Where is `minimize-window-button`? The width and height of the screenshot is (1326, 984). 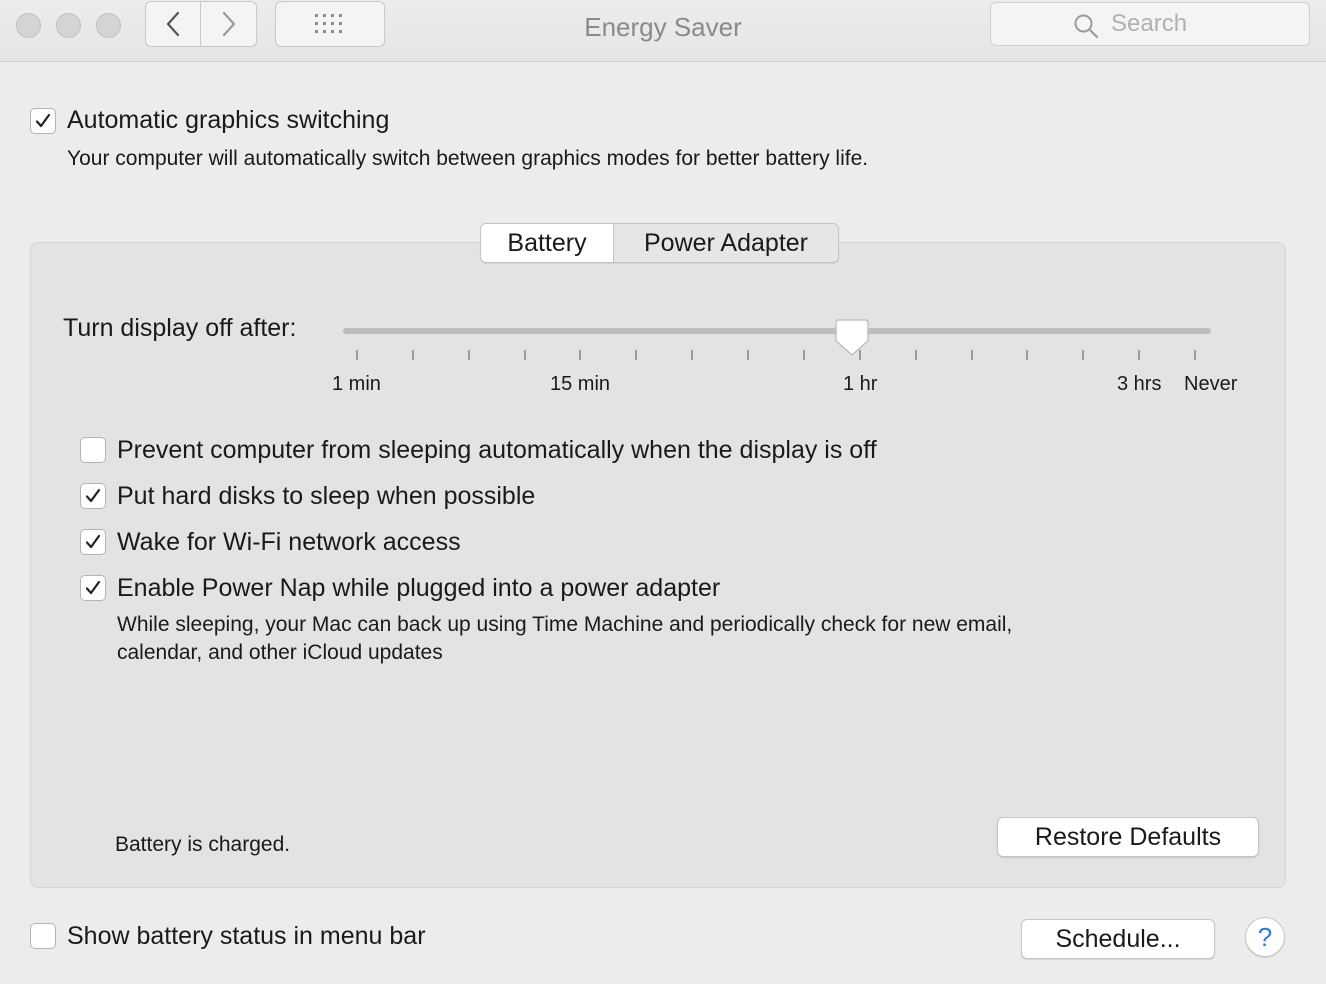 minimize-window-button is located at coordinates (68, 25).